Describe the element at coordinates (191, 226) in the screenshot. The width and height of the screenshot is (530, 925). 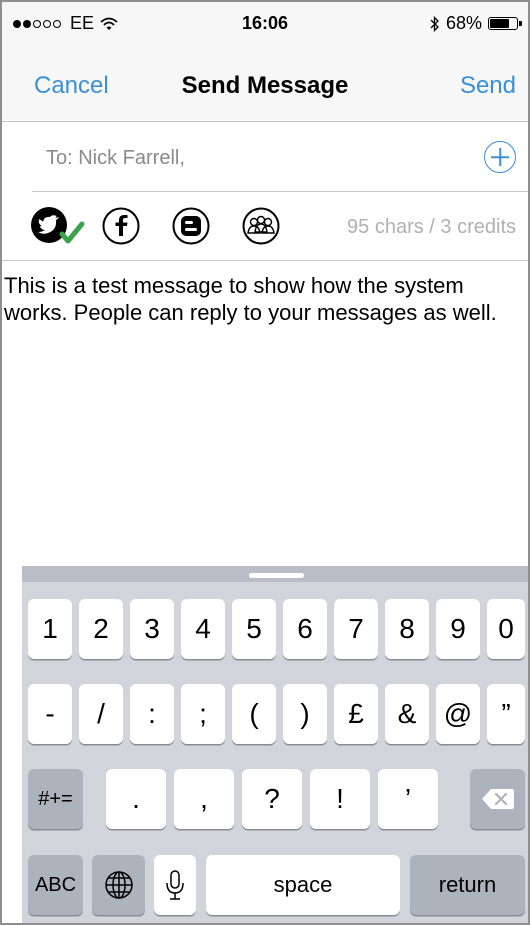
I see `blogger-icon` at that location.